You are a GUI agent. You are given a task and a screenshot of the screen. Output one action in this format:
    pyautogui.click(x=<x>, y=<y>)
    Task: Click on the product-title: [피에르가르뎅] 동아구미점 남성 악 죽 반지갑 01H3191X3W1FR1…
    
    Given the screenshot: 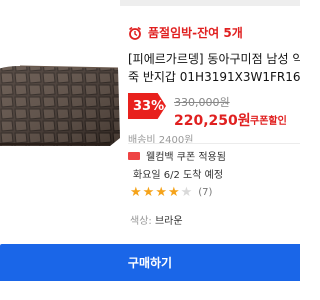 What is the action you would take?
    pyautogui.click(x=214, y=68)
    